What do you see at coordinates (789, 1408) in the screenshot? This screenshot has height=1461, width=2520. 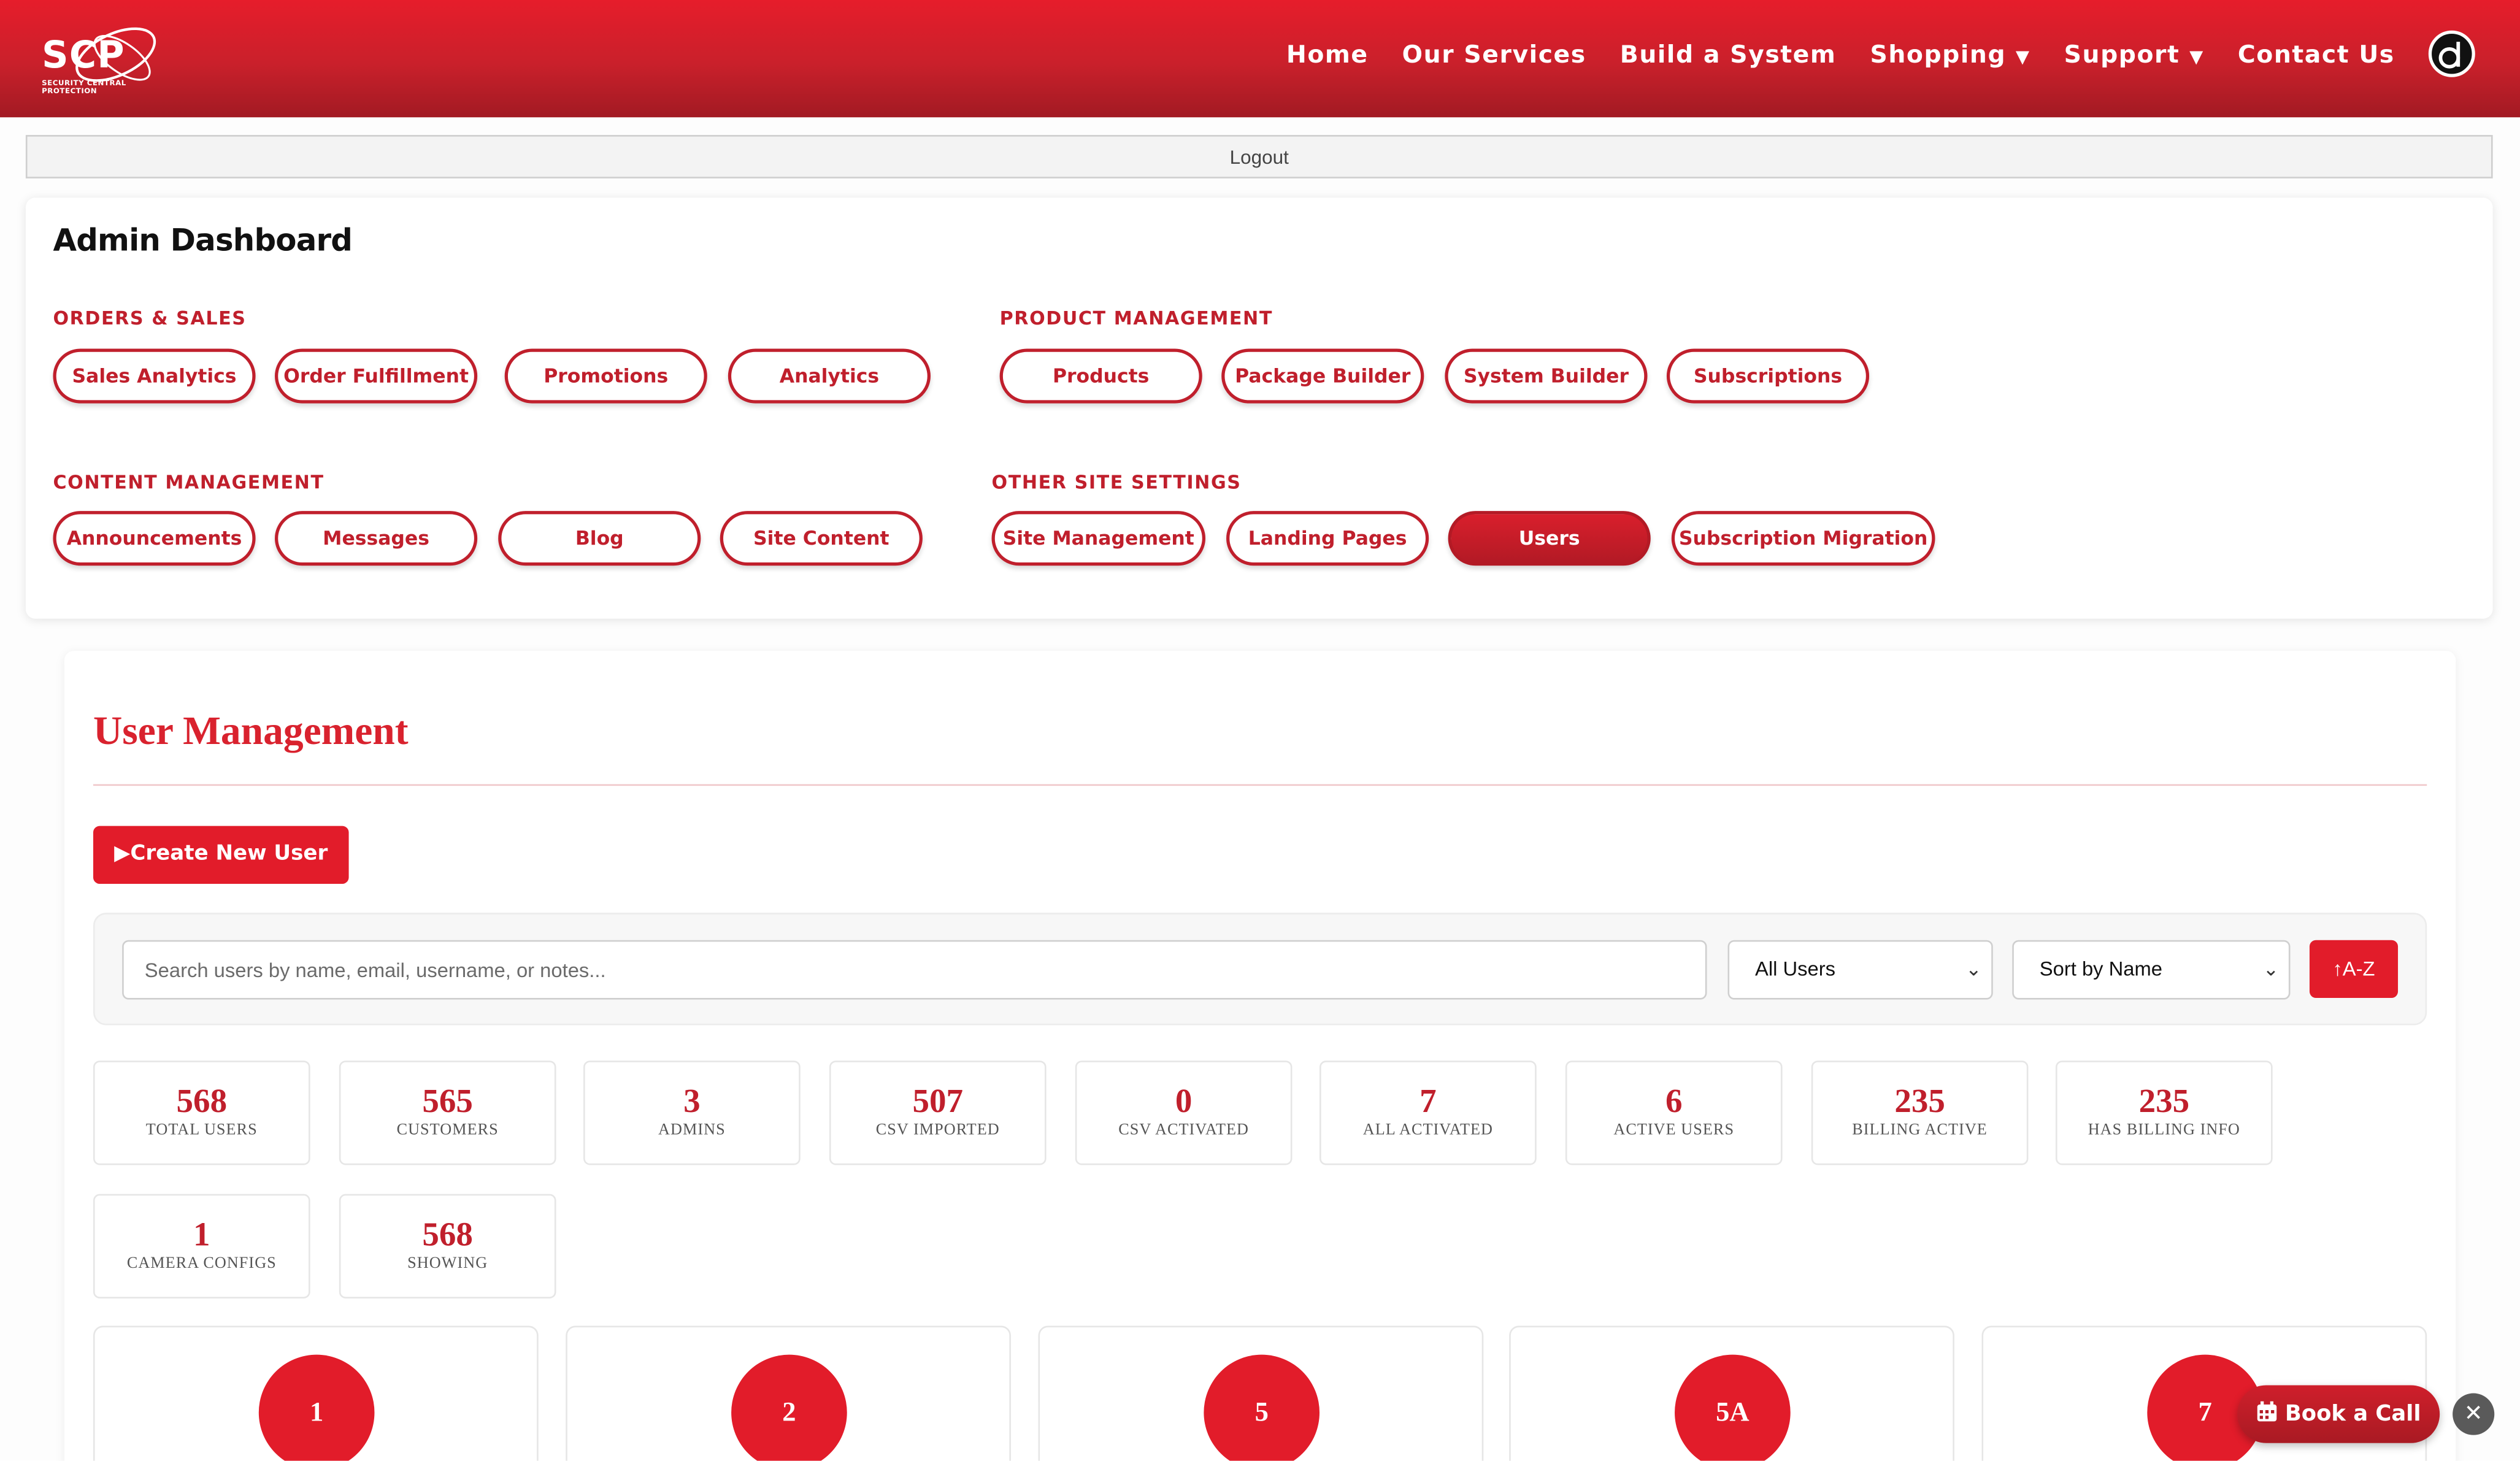 I see `group-badge: 2` at bounding box center [789, 1408].